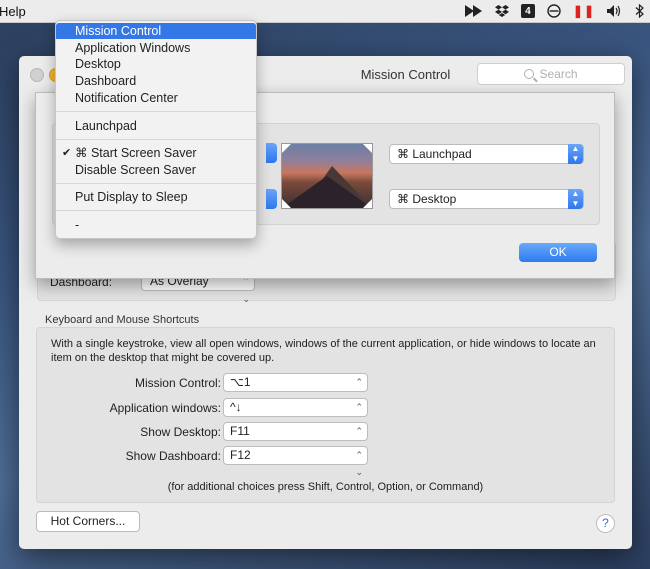 This screenshot has height=569, width=650. What do you see at coordinates (605, 523) in the screenshot?
I see `help-button: ?` at bounding box center [605, 523].